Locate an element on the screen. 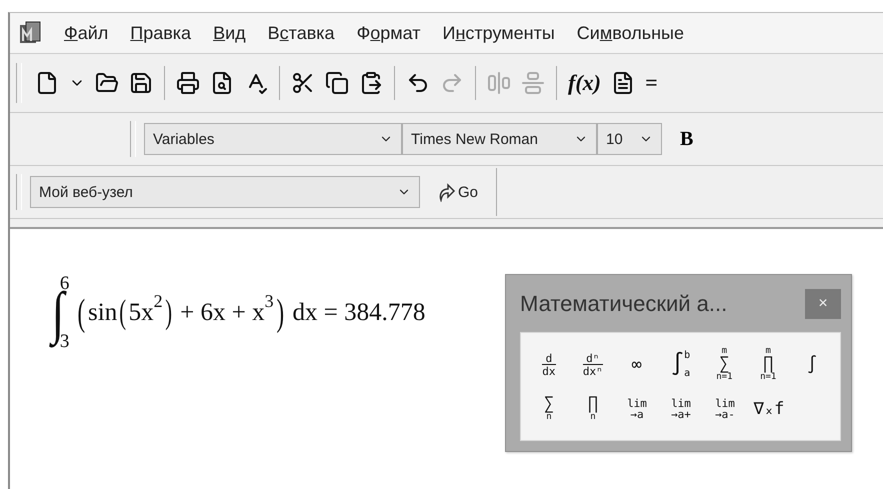 The image size is (883, 489). paste-icon is located at coordinates (371, 83).